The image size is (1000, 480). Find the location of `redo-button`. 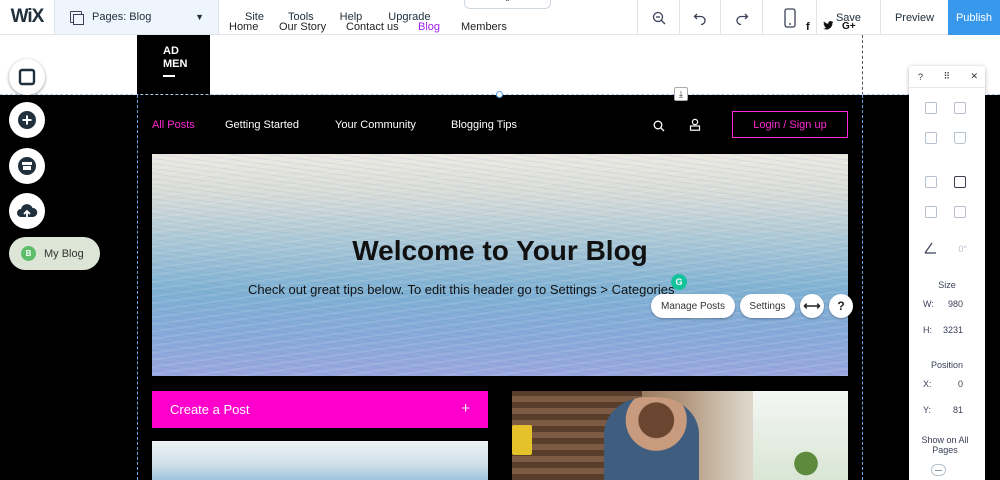

redo-button is located at coordinates (741, 17).